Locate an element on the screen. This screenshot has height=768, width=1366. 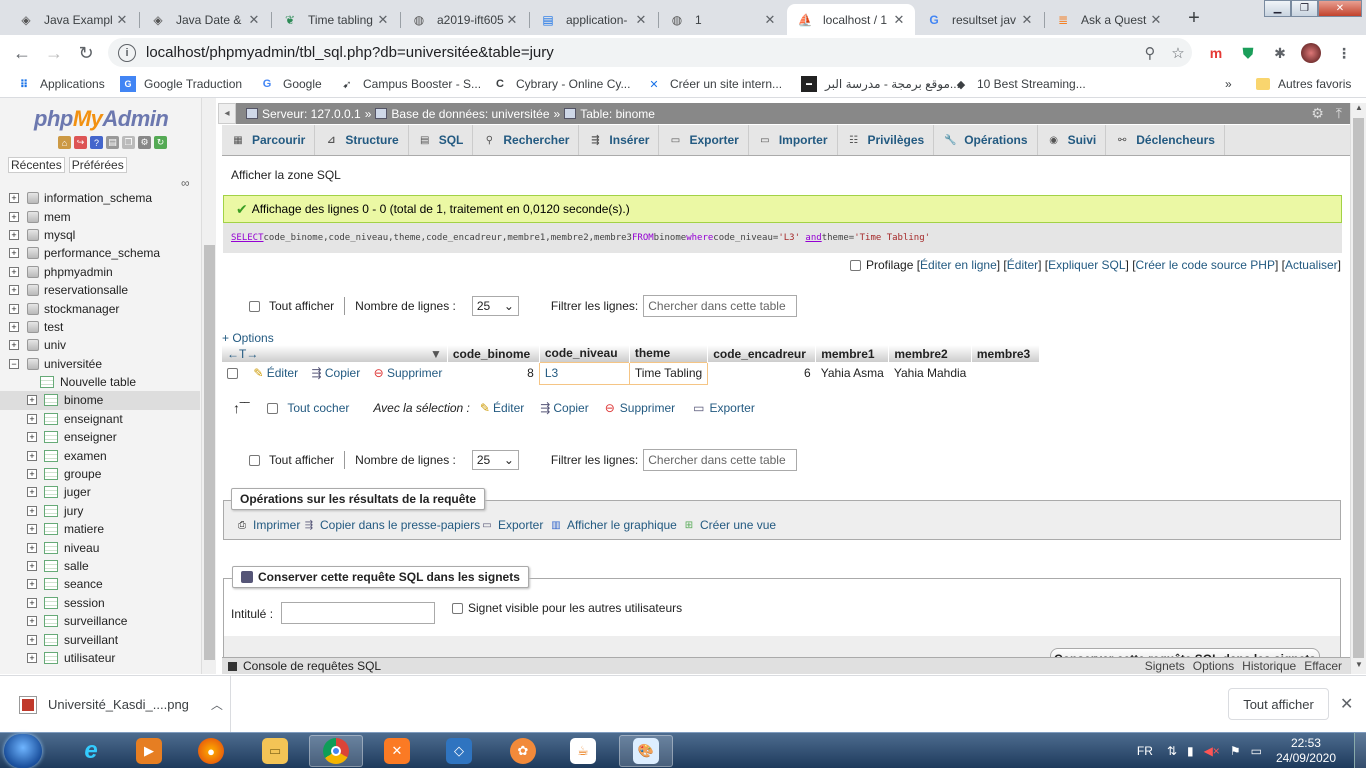
db-item: + information_schema is located at coordinates (100, 198).